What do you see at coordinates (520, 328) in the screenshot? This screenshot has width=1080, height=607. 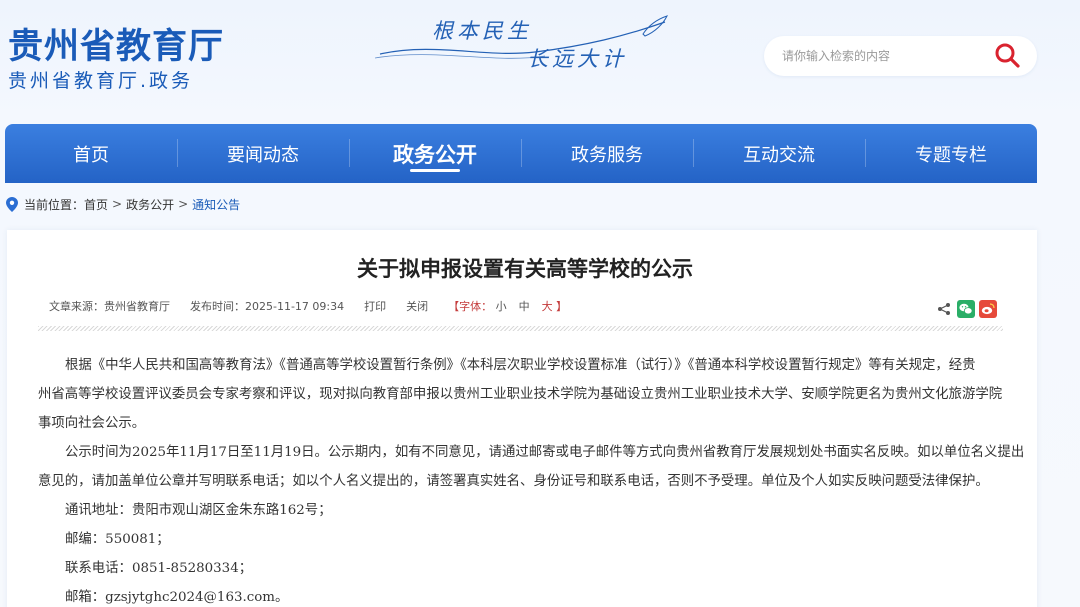 I see `meta-divider` at bounding box center [520, 328].